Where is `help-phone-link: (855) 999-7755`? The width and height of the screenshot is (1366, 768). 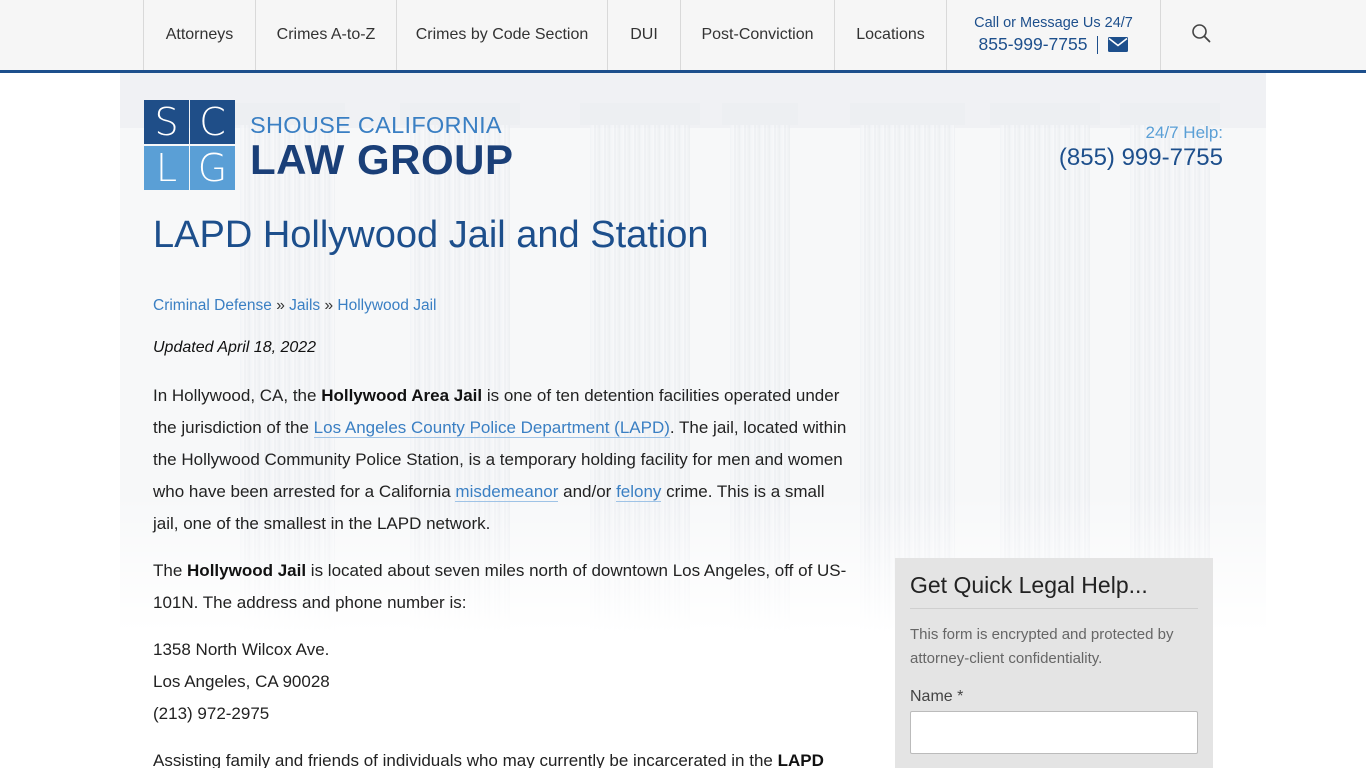
help-phone-link: (855) 999-7755 is located at coordinates (1141, 158).